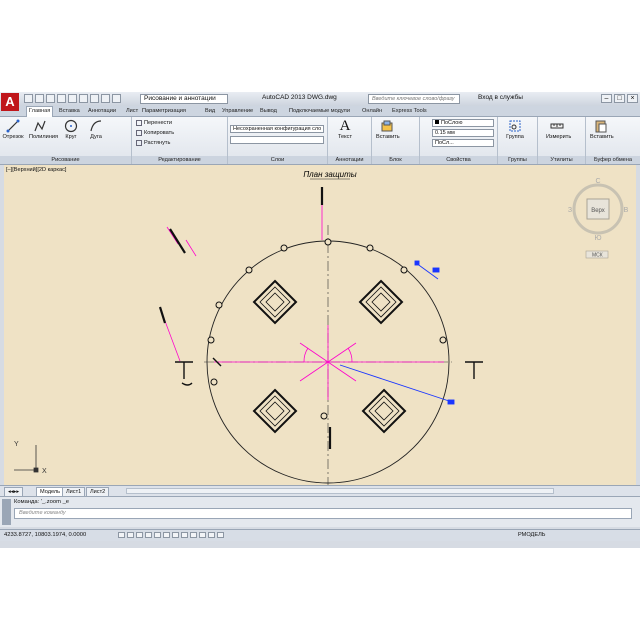 This screenshot has height=640, width=640. Describe the element at coordinates (166, 535) in the screenshot. I see `otrack-toggle-icon` at that location.